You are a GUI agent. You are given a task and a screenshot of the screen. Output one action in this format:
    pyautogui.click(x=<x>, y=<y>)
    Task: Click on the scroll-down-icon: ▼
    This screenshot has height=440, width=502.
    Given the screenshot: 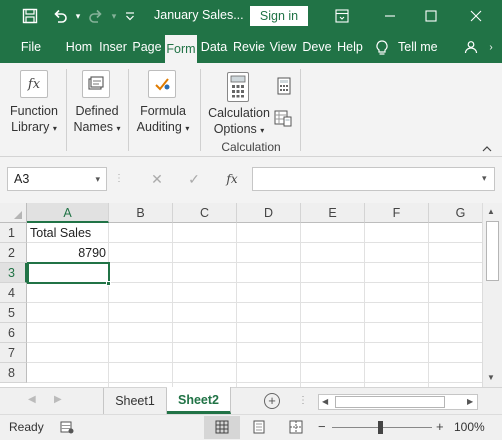 What is the action you would take?
    pyautogui.click(x=491, y=377)
    